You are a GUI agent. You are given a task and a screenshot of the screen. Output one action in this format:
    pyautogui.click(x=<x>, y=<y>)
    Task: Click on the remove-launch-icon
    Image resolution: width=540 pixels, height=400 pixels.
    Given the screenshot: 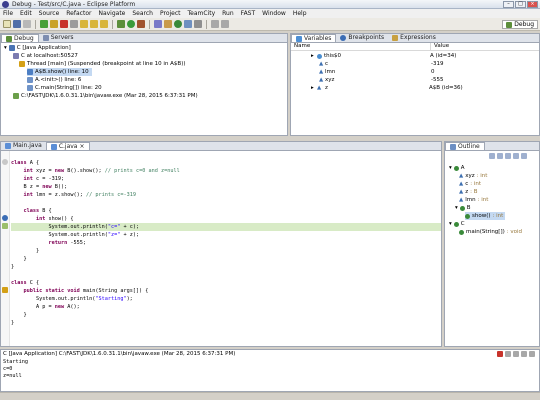 What is the action you would take?
    pyautogui.click(x=508, y=354)
    